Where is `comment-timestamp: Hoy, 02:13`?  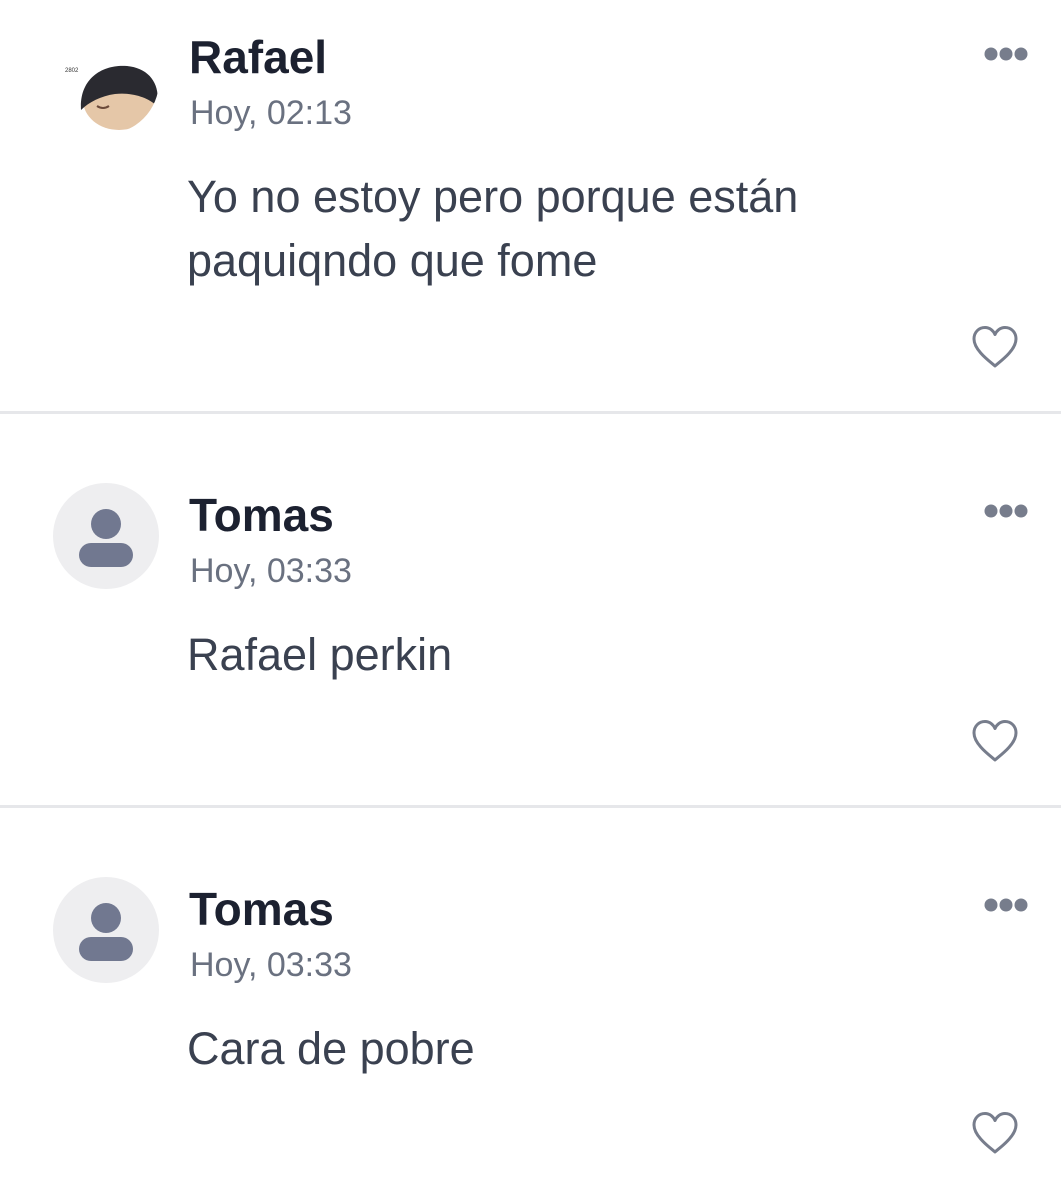
comment-timestamp: Hoy, 02:13 is located at coordinates (271, 113).